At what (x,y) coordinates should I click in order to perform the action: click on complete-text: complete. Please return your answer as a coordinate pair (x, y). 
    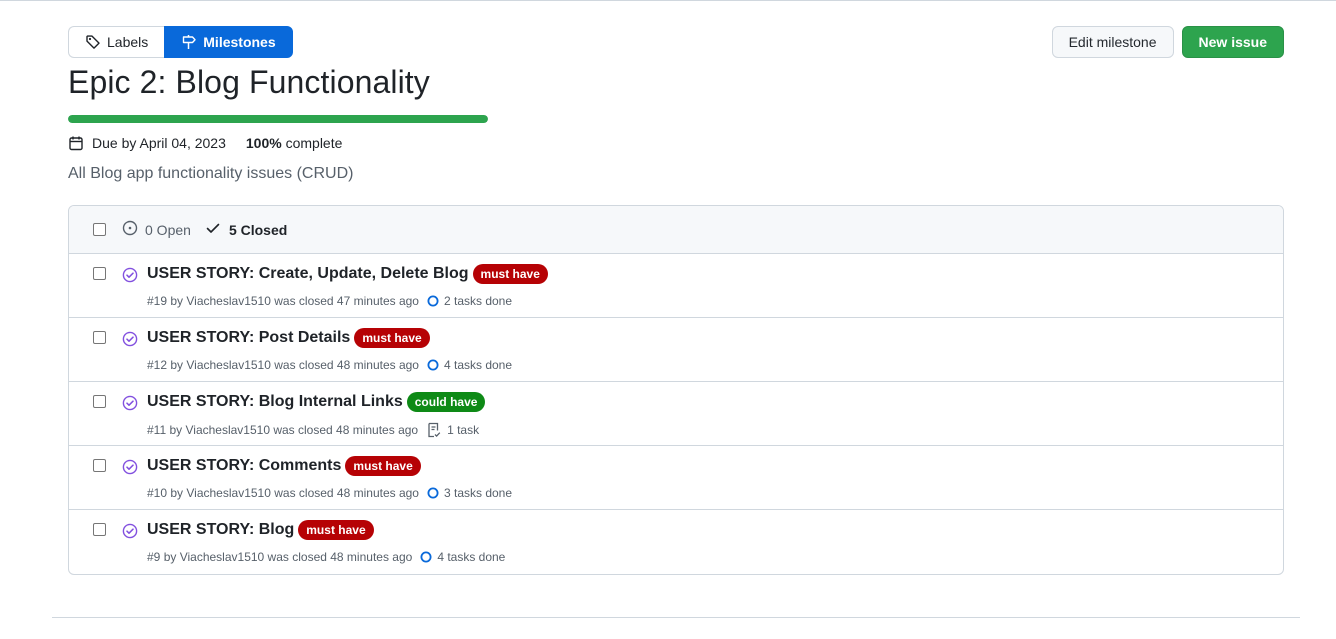
    Looking at the image, I should click on (314, 143).